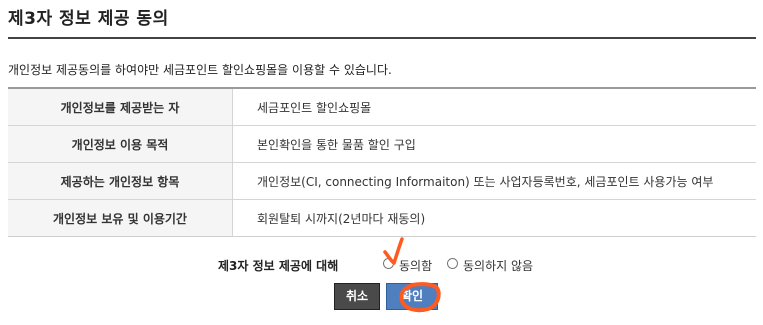 The height and width of the screenshot is (325, 763). I want to click on table-row: 개인정보를 제공받는 자 세금포인트 할인쇼핑몰, so click(382, 107).